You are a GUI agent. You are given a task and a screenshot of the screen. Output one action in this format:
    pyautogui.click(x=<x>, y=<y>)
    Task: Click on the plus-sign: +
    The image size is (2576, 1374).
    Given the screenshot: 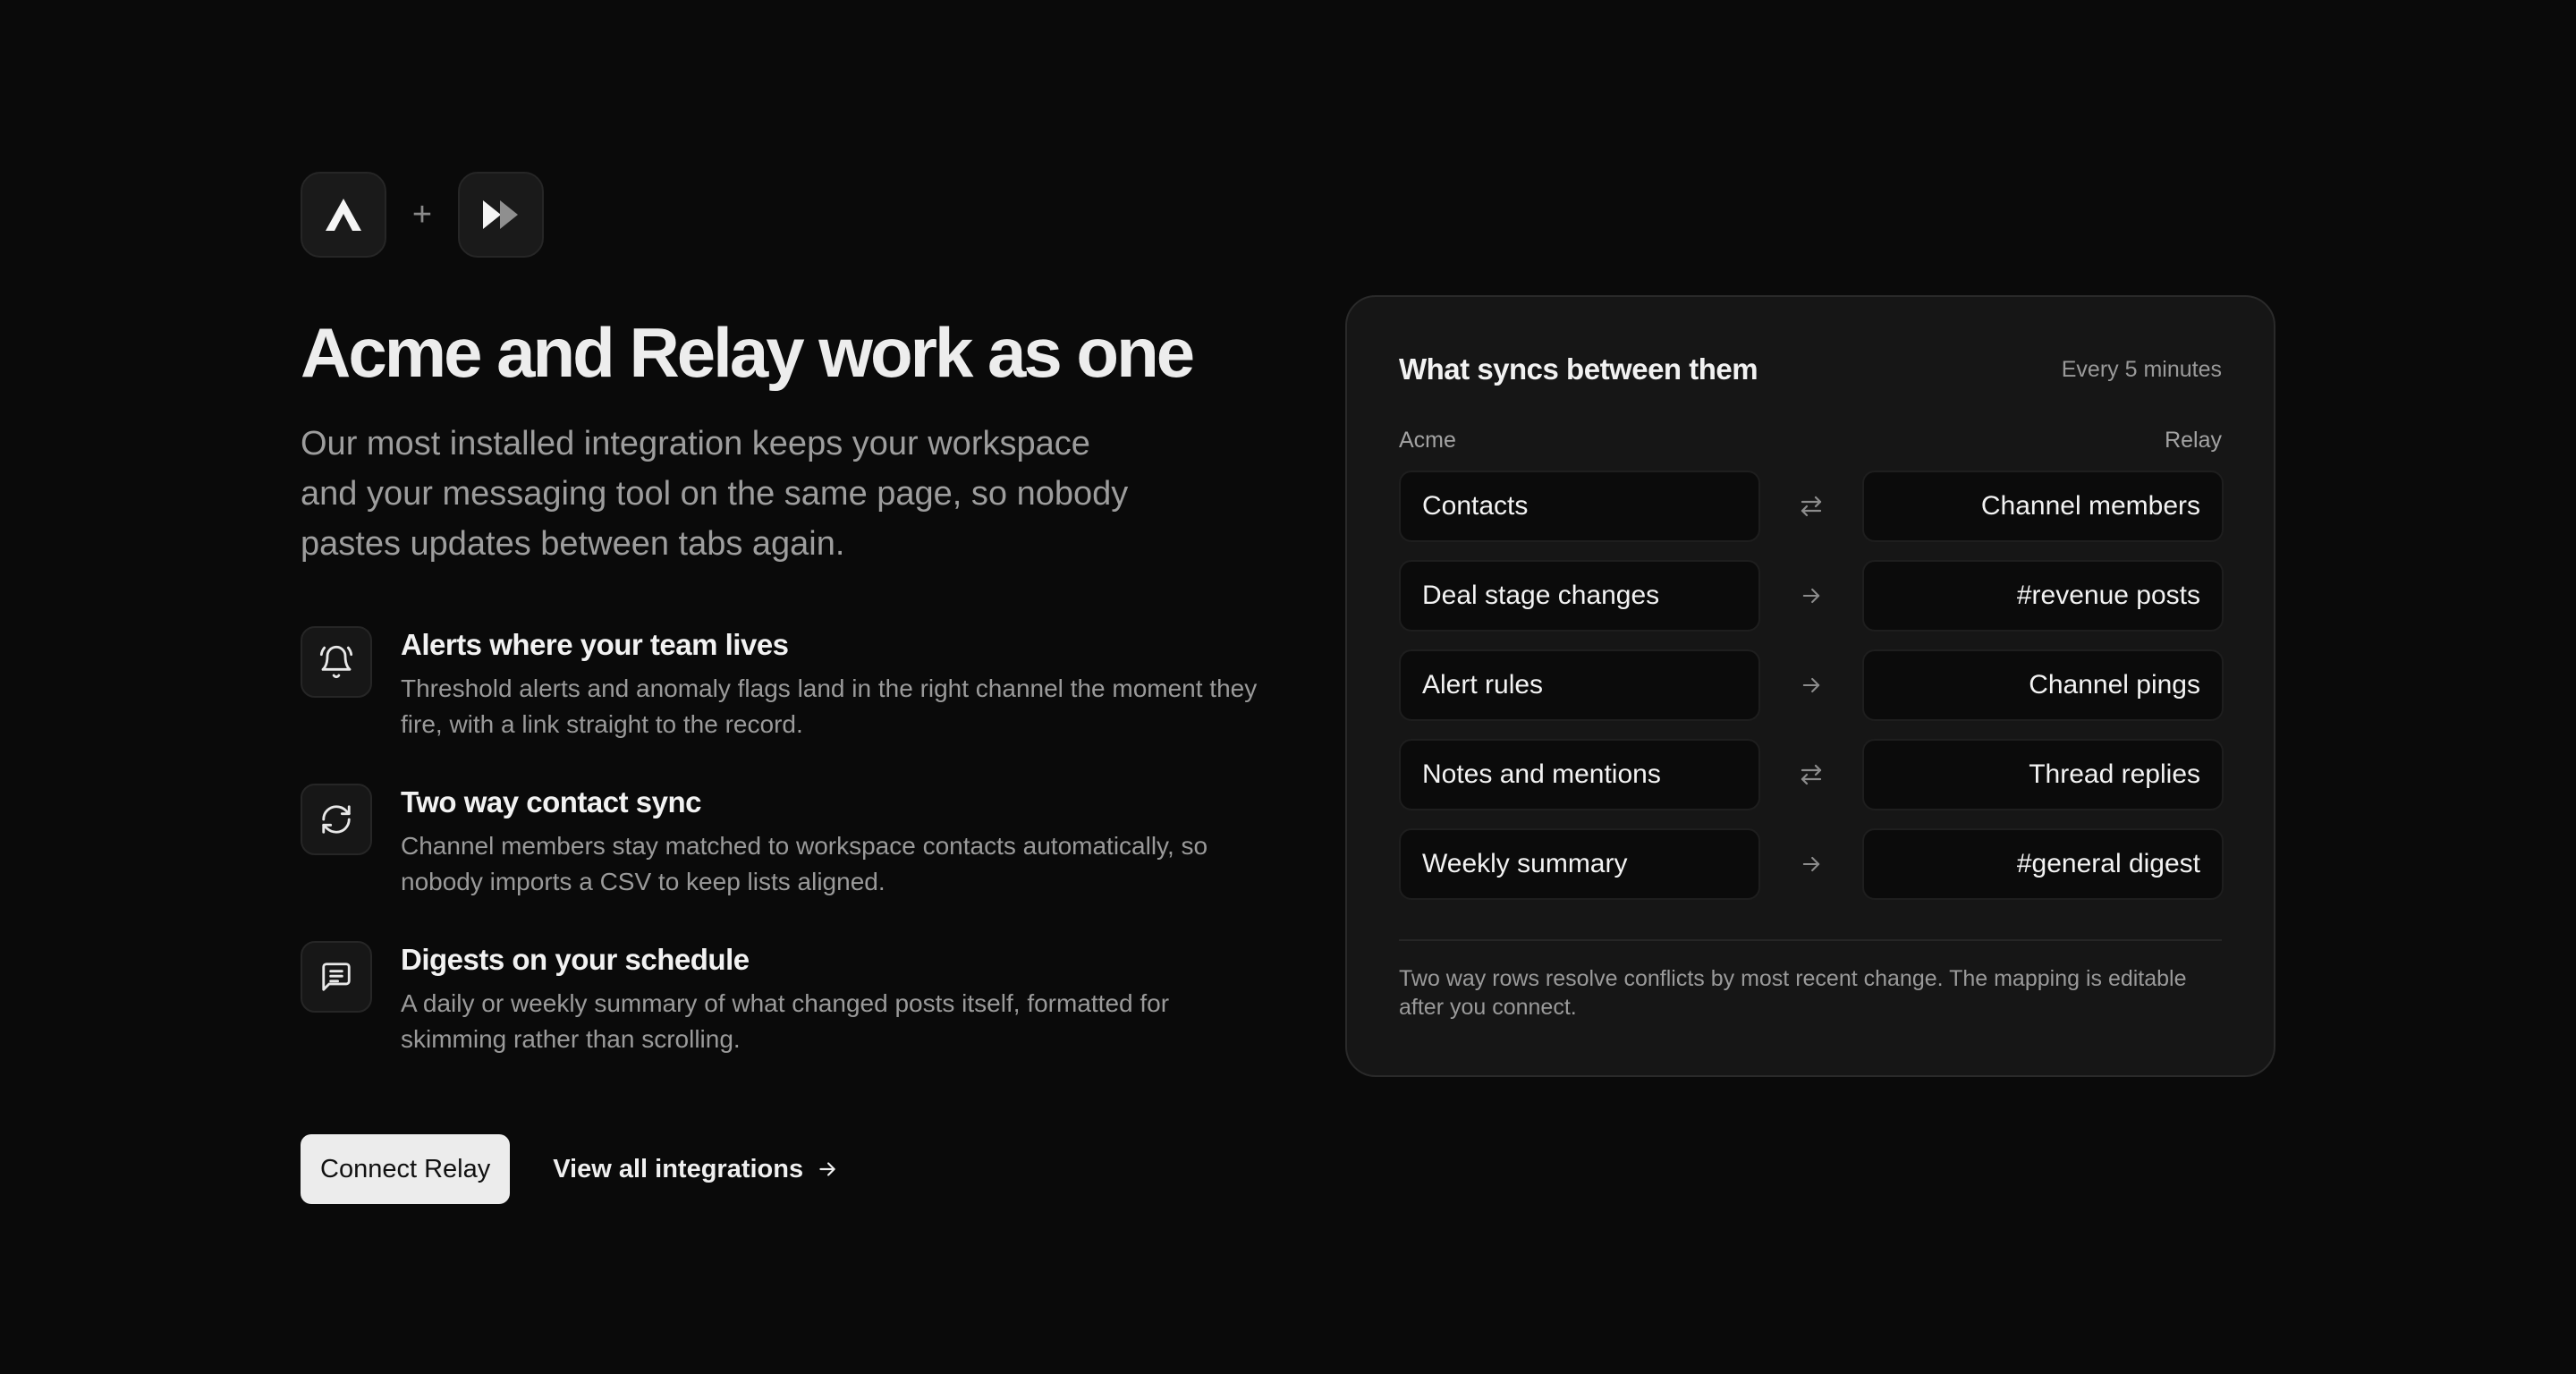 What is the action you would take?
    pyautogui.click(x=422, y=214)
    